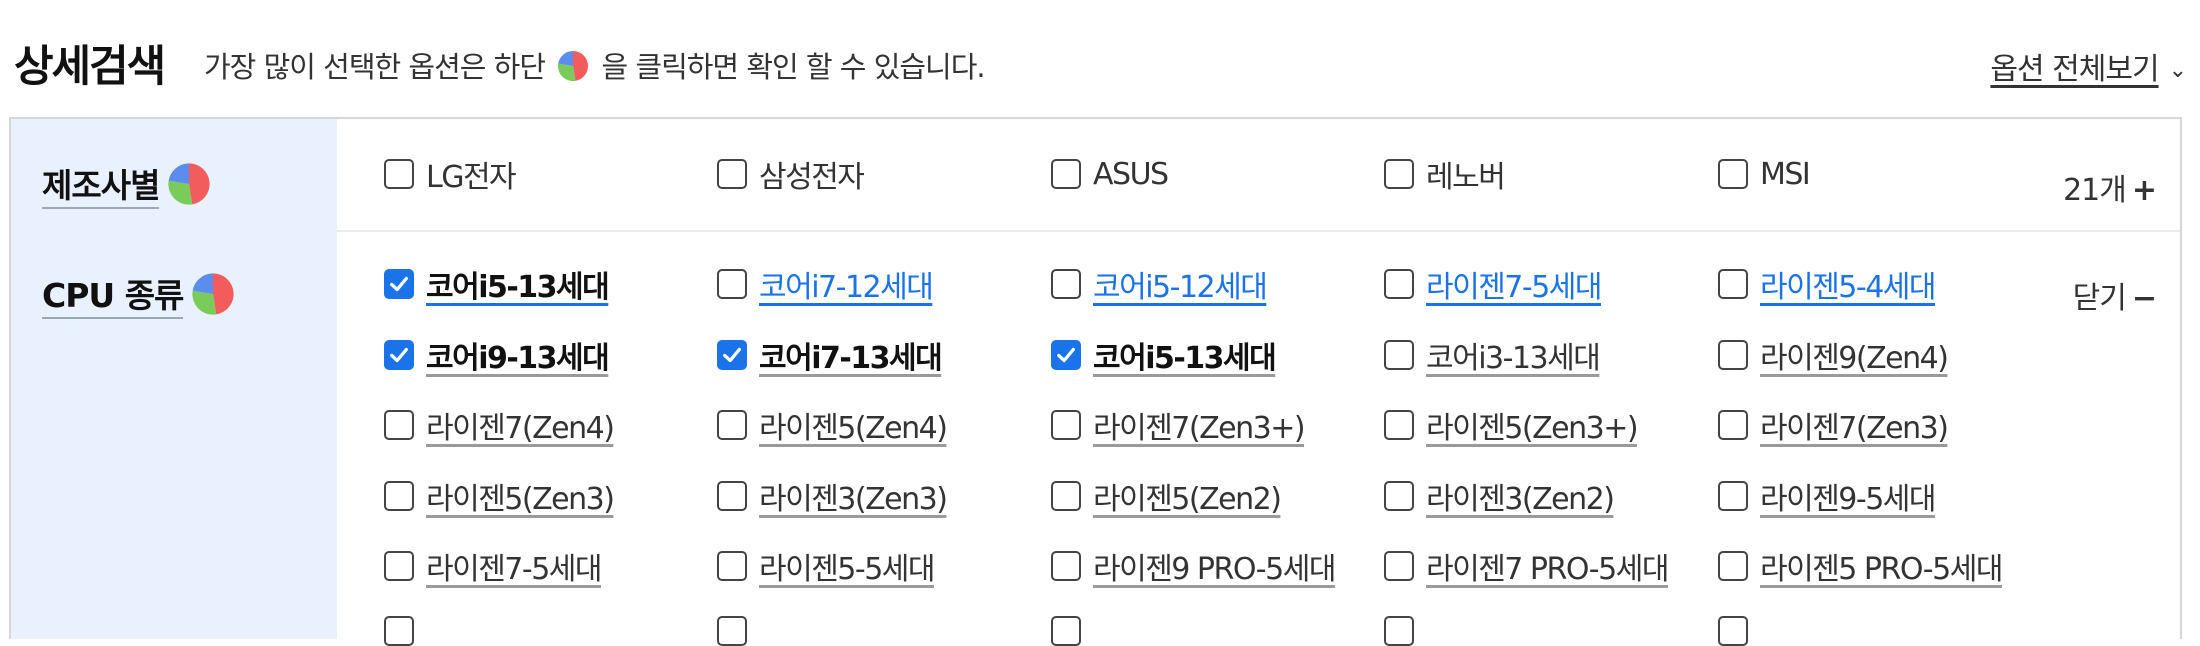 This screenshot has width=2200, height=646. Describe the element at coordinates (1526, 566) in the screenshot. I see `cpu-option: 라이젠7 PRO-5세대` at that location.